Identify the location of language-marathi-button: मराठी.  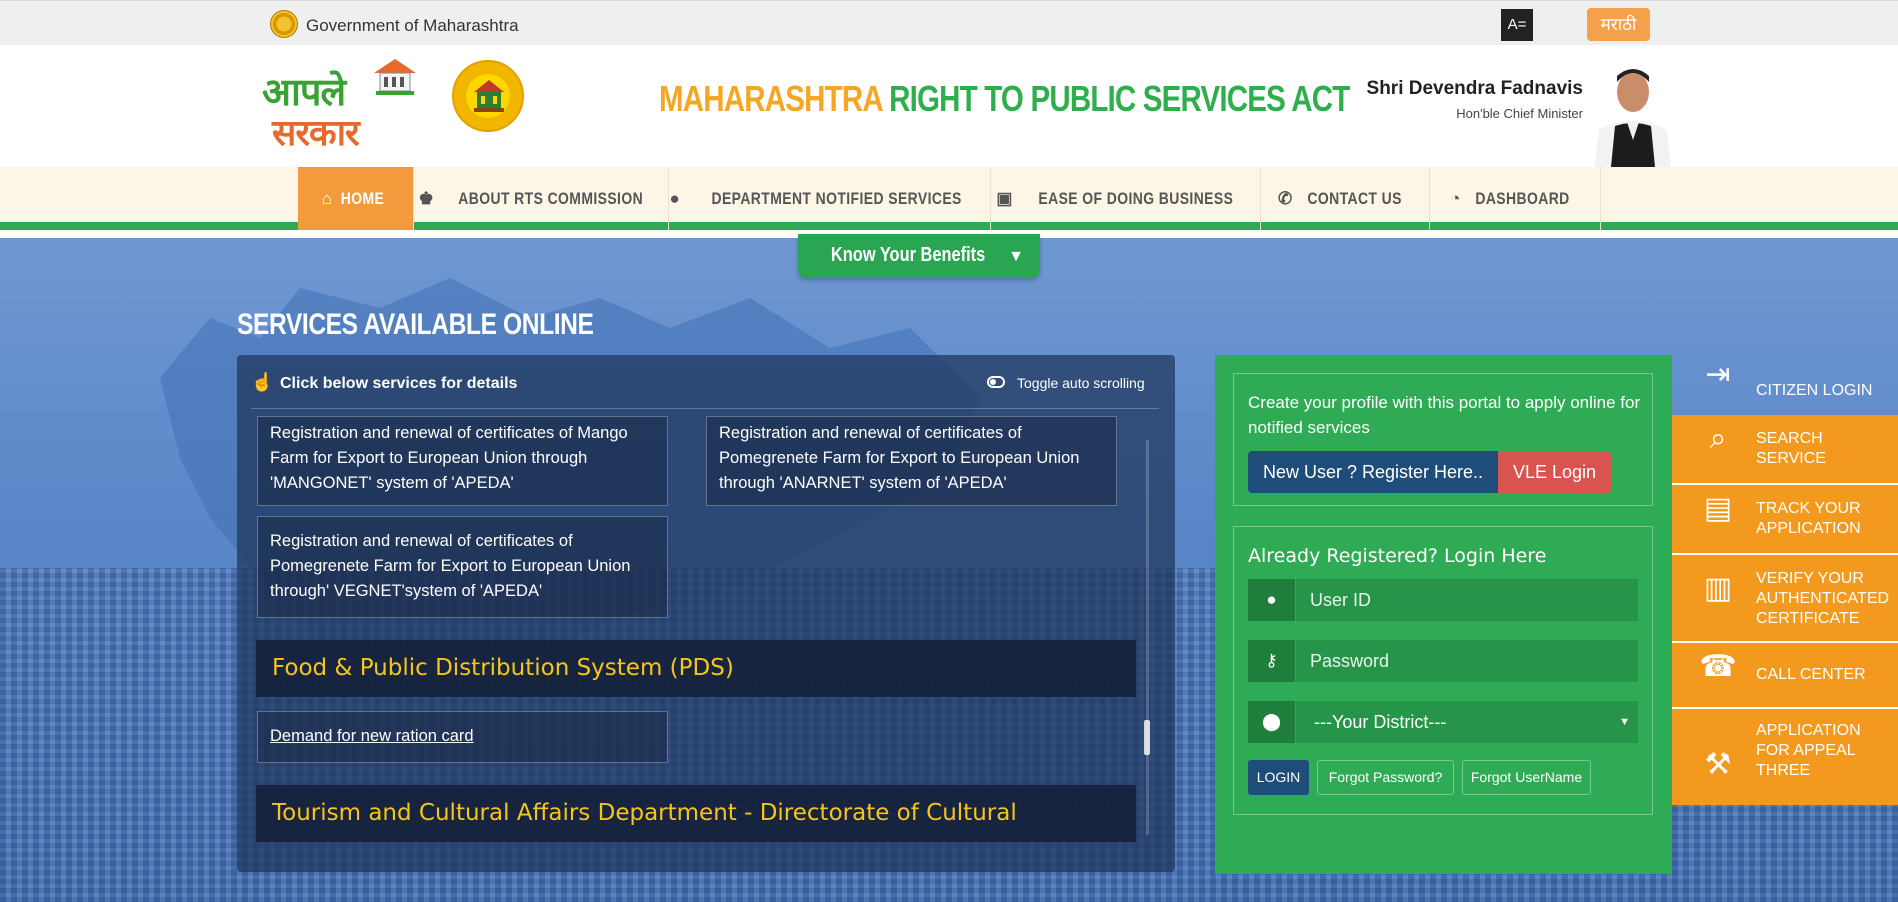
(1618, 24).